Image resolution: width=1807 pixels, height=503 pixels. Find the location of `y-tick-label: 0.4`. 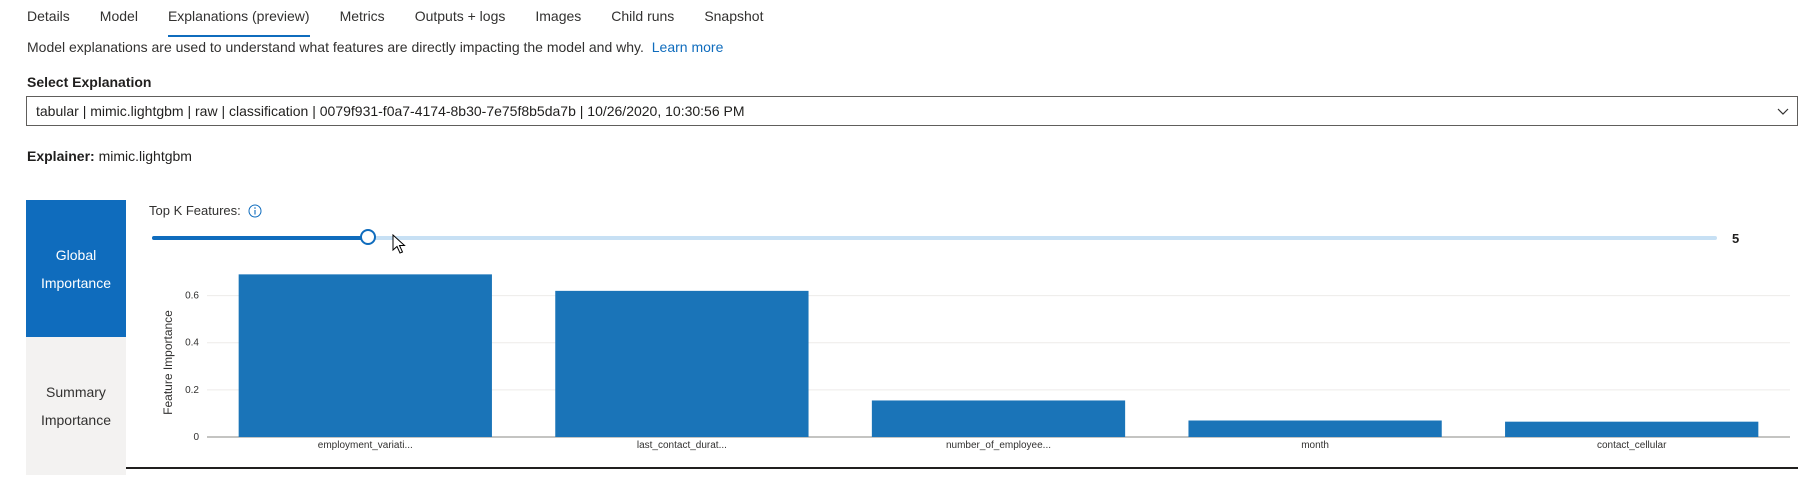

y-tick-label: 0.4 is located at coordinates (192, 343).